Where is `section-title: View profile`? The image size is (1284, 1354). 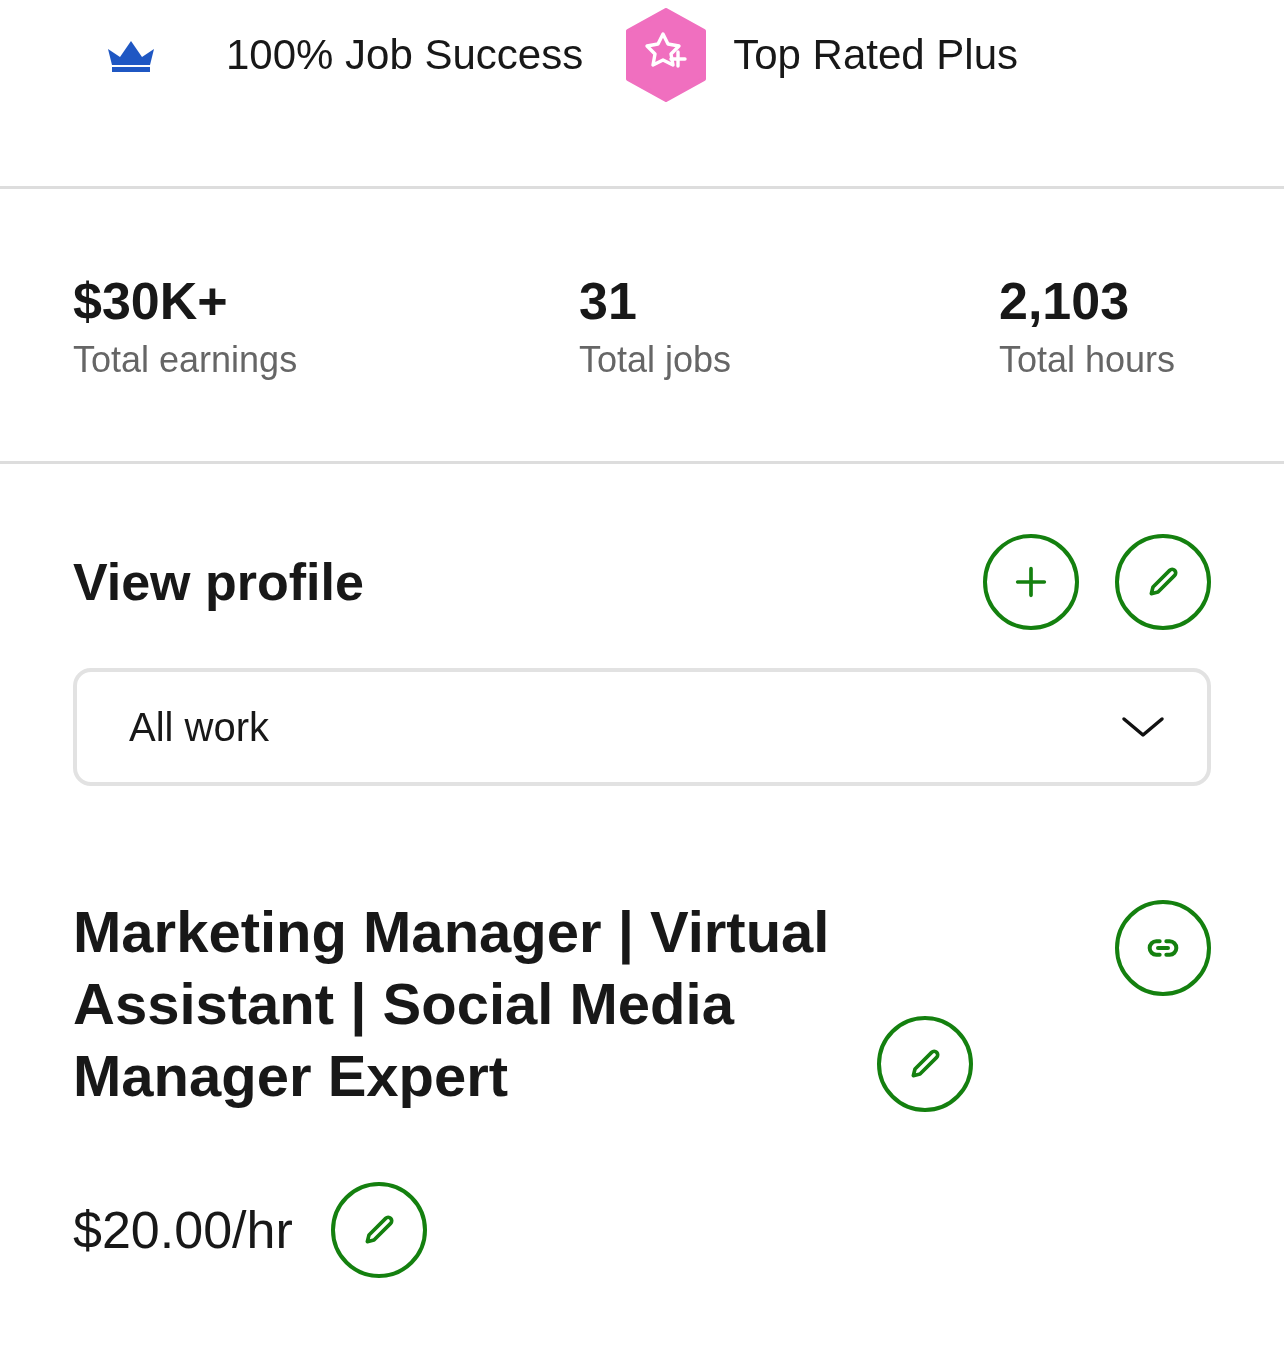
section-title: View profile is located at coordinates (218, 582).